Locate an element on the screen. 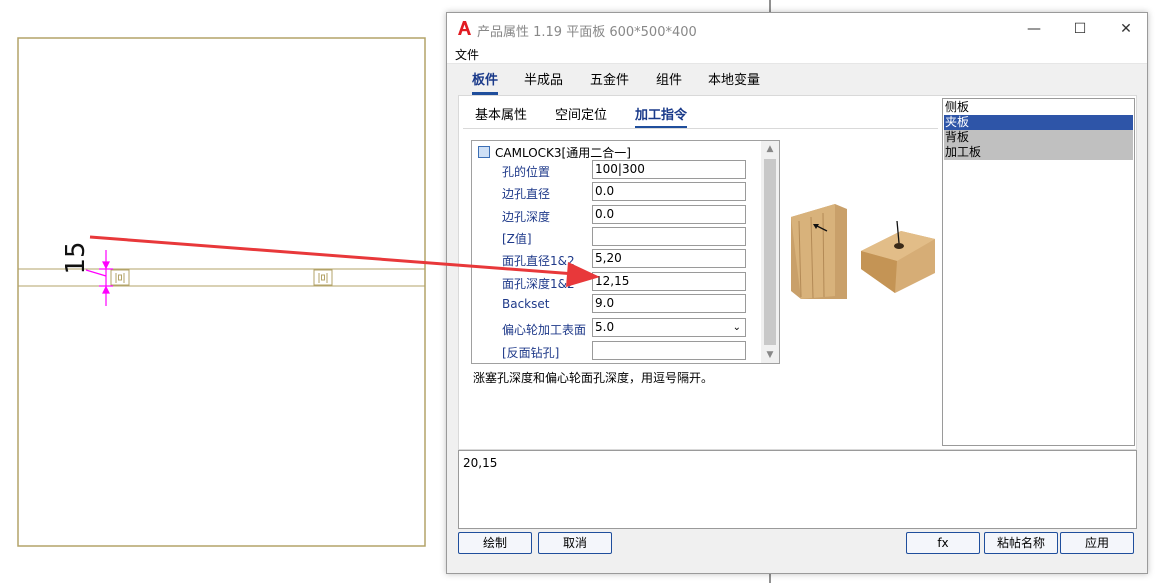 The height and width of the screenshot is (583, 1155). tab-basic-properties: 基本属性 is located at coordinates (501, 113).